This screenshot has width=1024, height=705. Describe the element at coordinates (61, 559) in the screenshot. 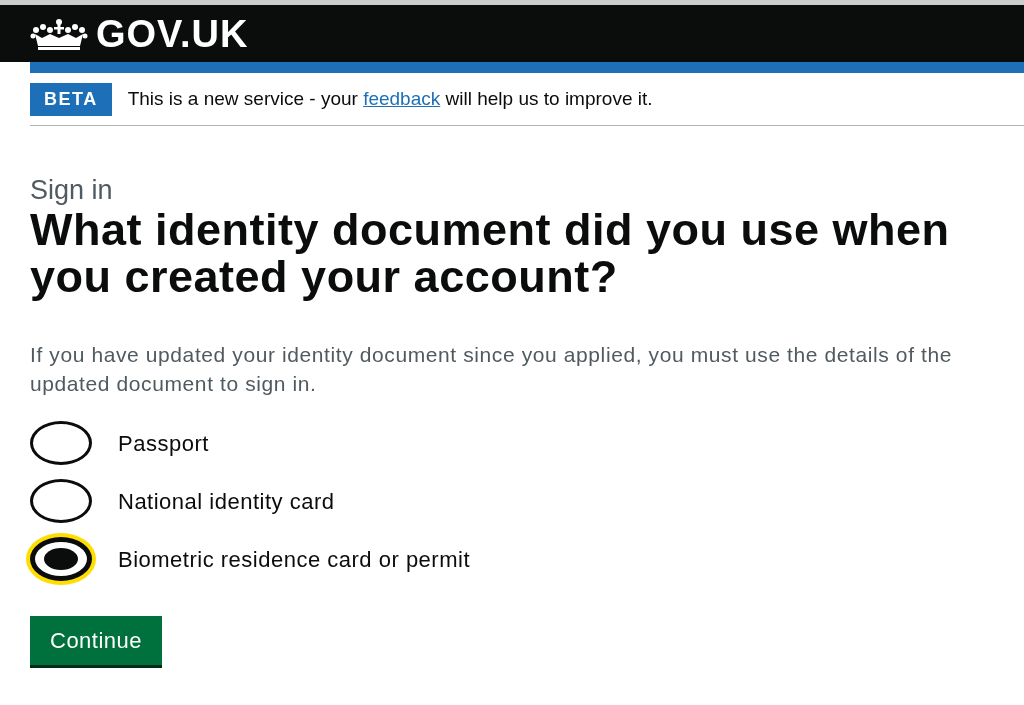

I see `radio-button` at that location.